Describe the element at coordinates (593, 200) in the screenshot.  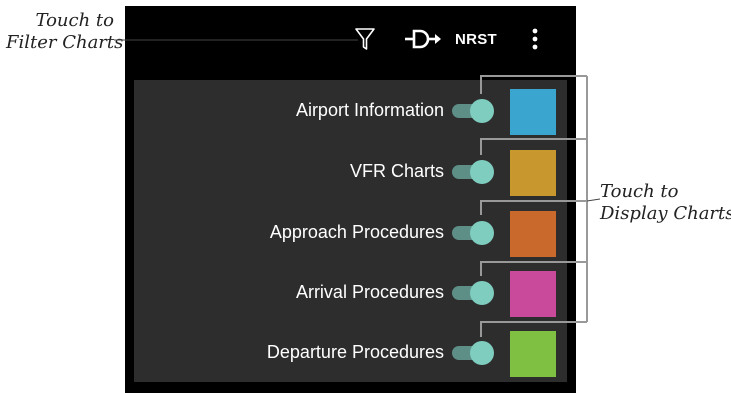
I see `display-leader-line` at that location.